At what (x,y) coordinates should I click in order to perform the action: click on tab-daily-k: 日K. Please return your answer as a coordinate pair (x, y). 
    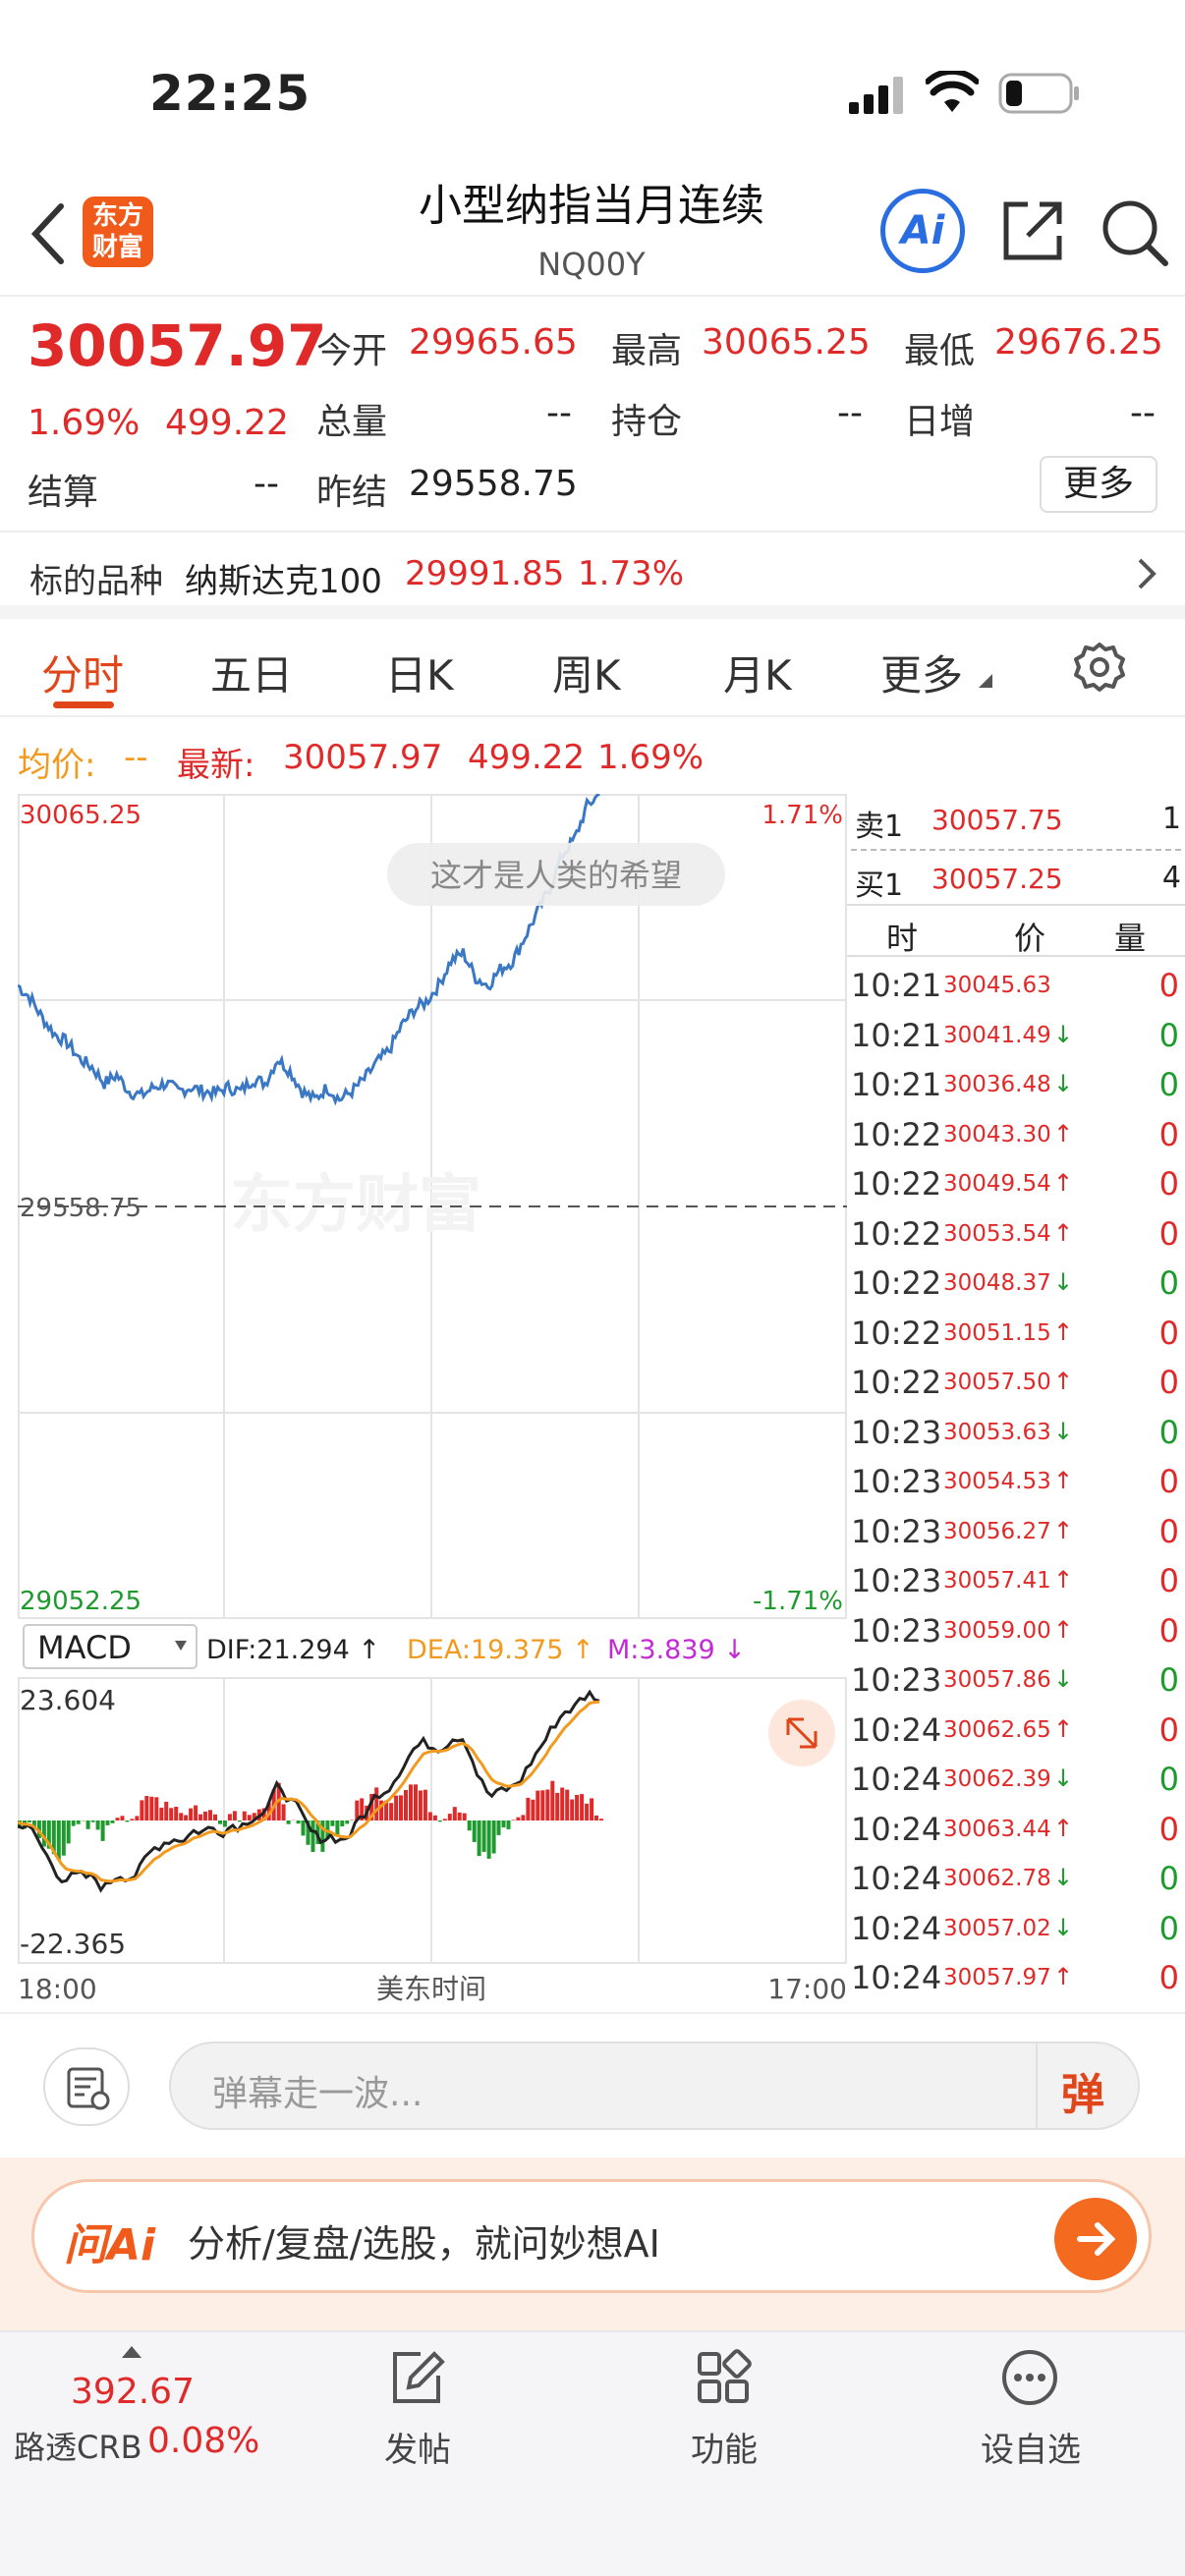
    Looking at the image, I should click on (419, 672).